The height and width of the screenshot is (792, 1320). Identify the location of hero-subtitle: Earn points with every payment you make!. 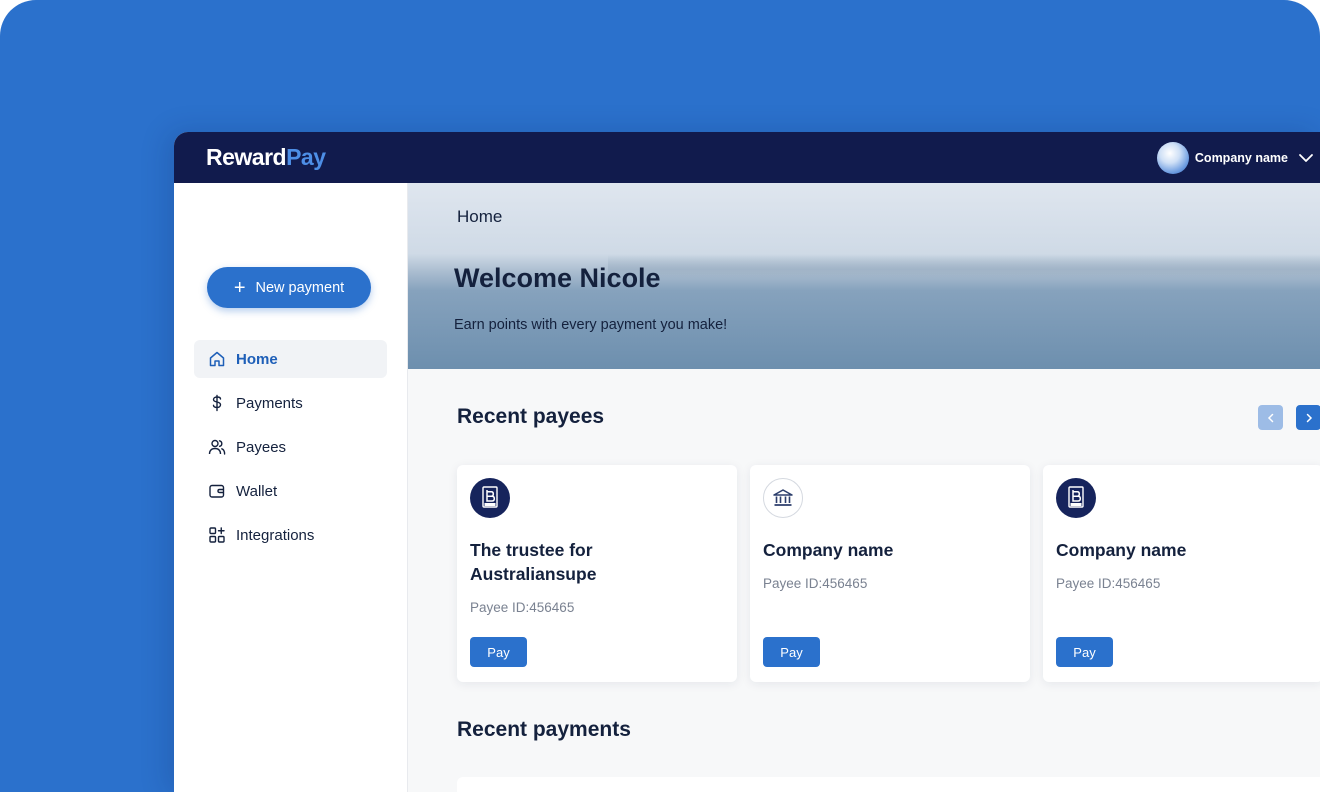
(591, 325).